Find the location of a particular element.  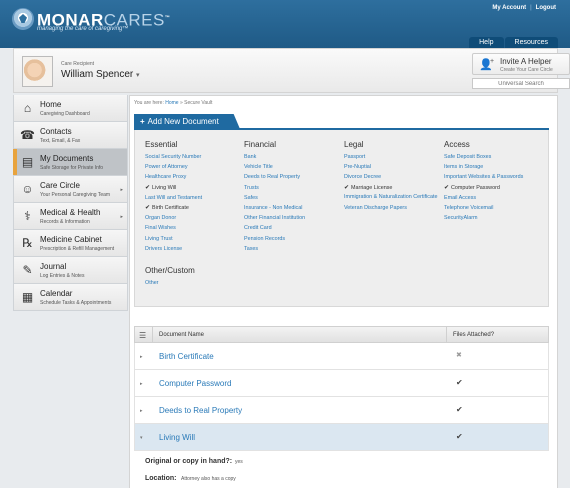

recipient-avatar is located at coordinates (37, 71).